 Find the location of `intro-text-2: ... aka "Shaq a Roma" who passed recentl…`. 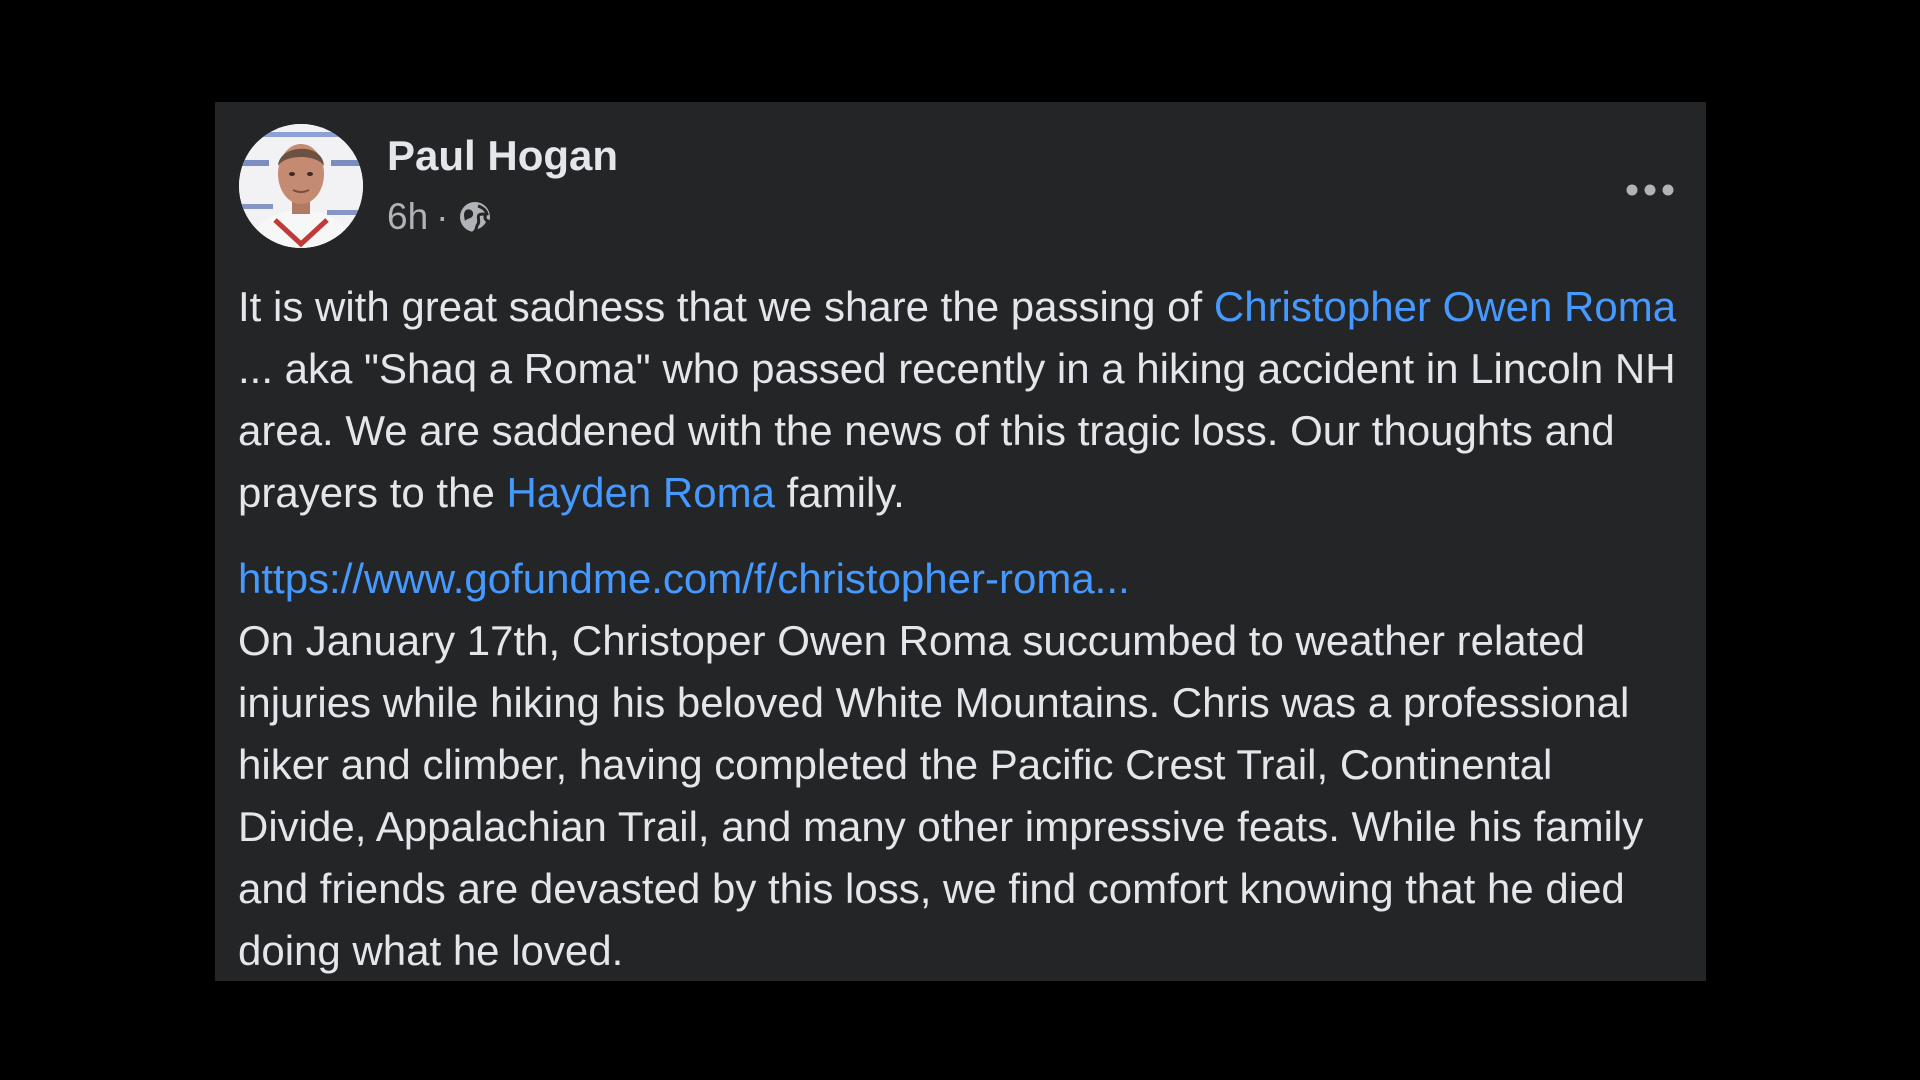

intro-text-2: ... aka "Shaq a Roma" who passed recentl… is located at coordinates (957, 430).